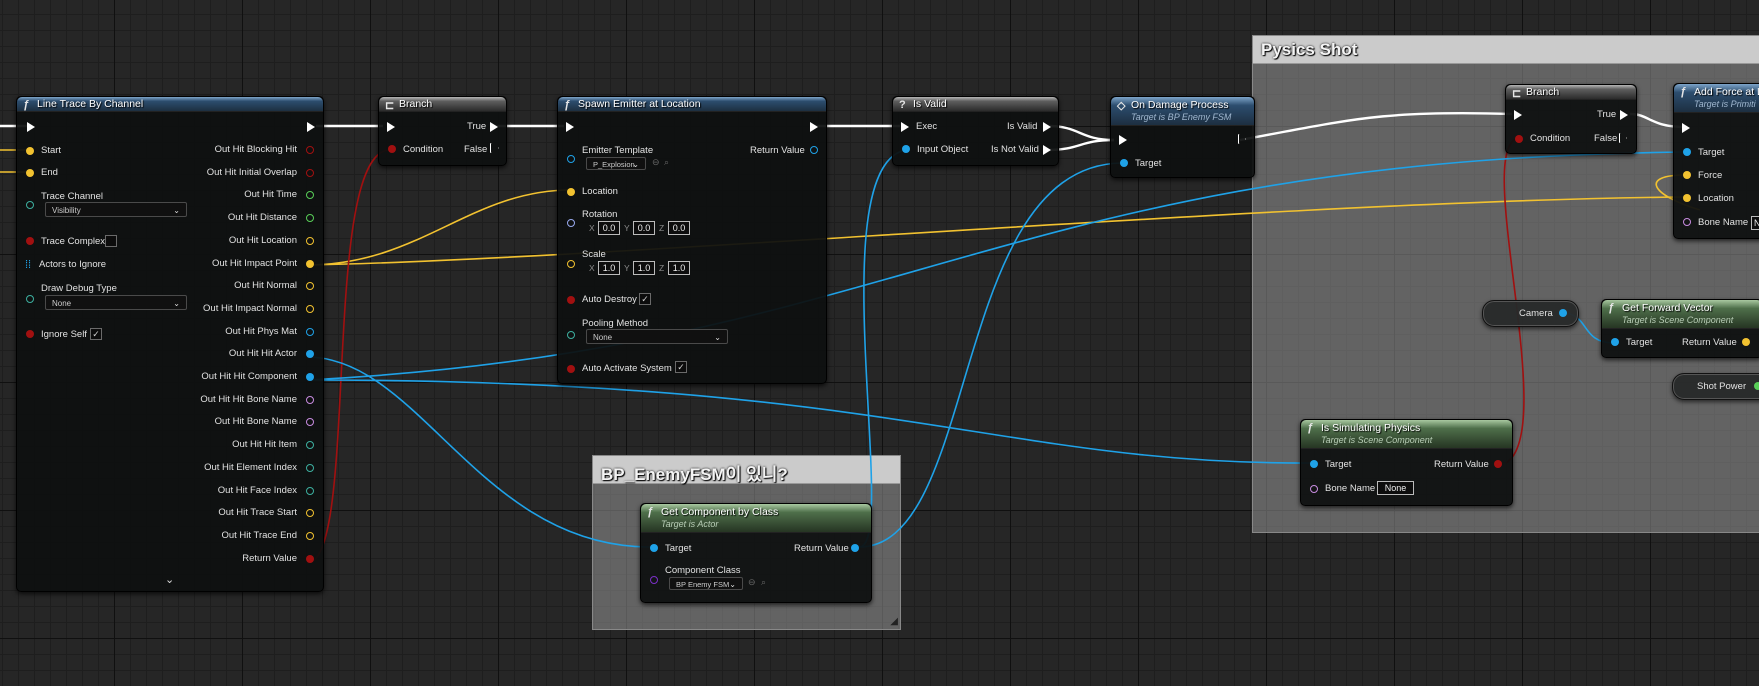  I want to click on rotation-x-field: 0.0, so click(609, 228).